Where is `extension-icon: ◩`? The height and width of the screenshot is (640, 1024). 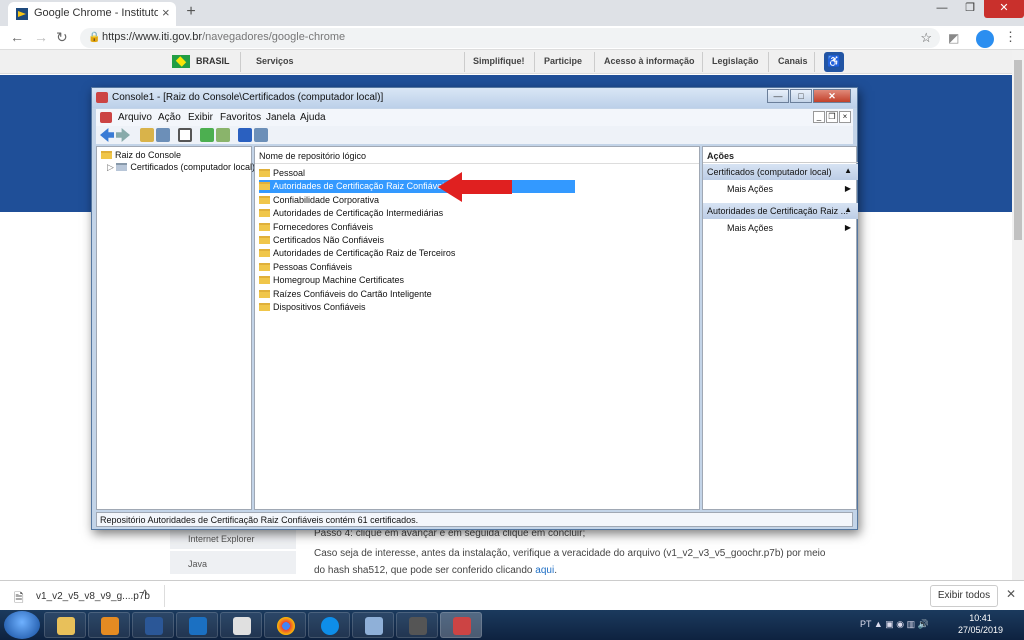
extension-icon: ◩ is located at coordinates (953, 38).